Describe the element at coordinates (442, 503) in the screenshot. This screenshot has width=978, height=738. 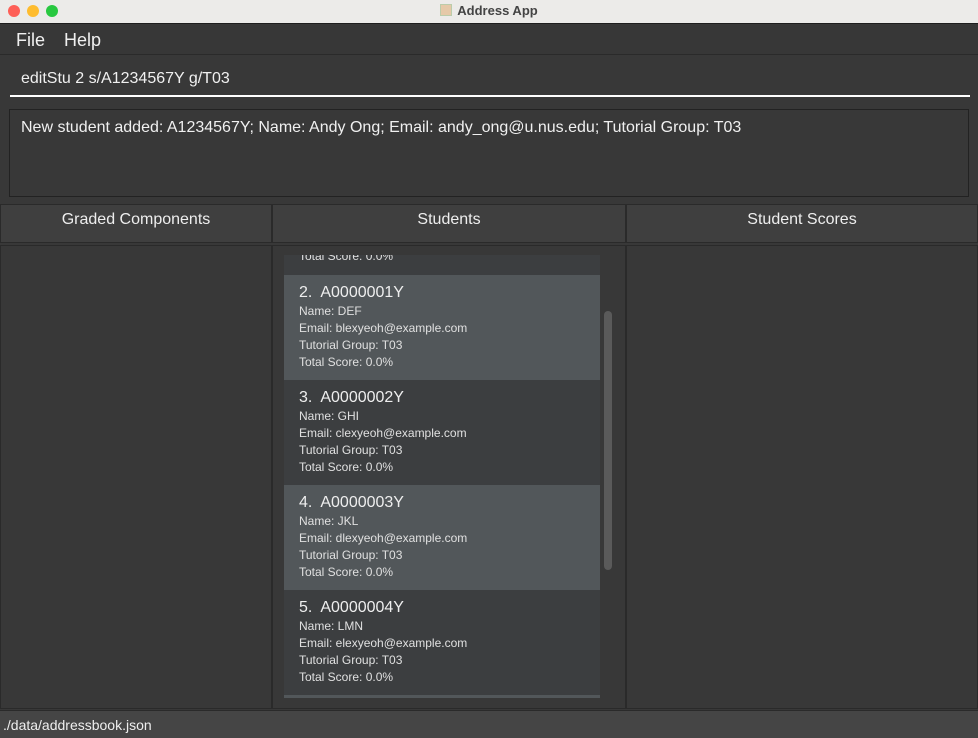
I see `student-id: 4. A0000003Y` at that location.